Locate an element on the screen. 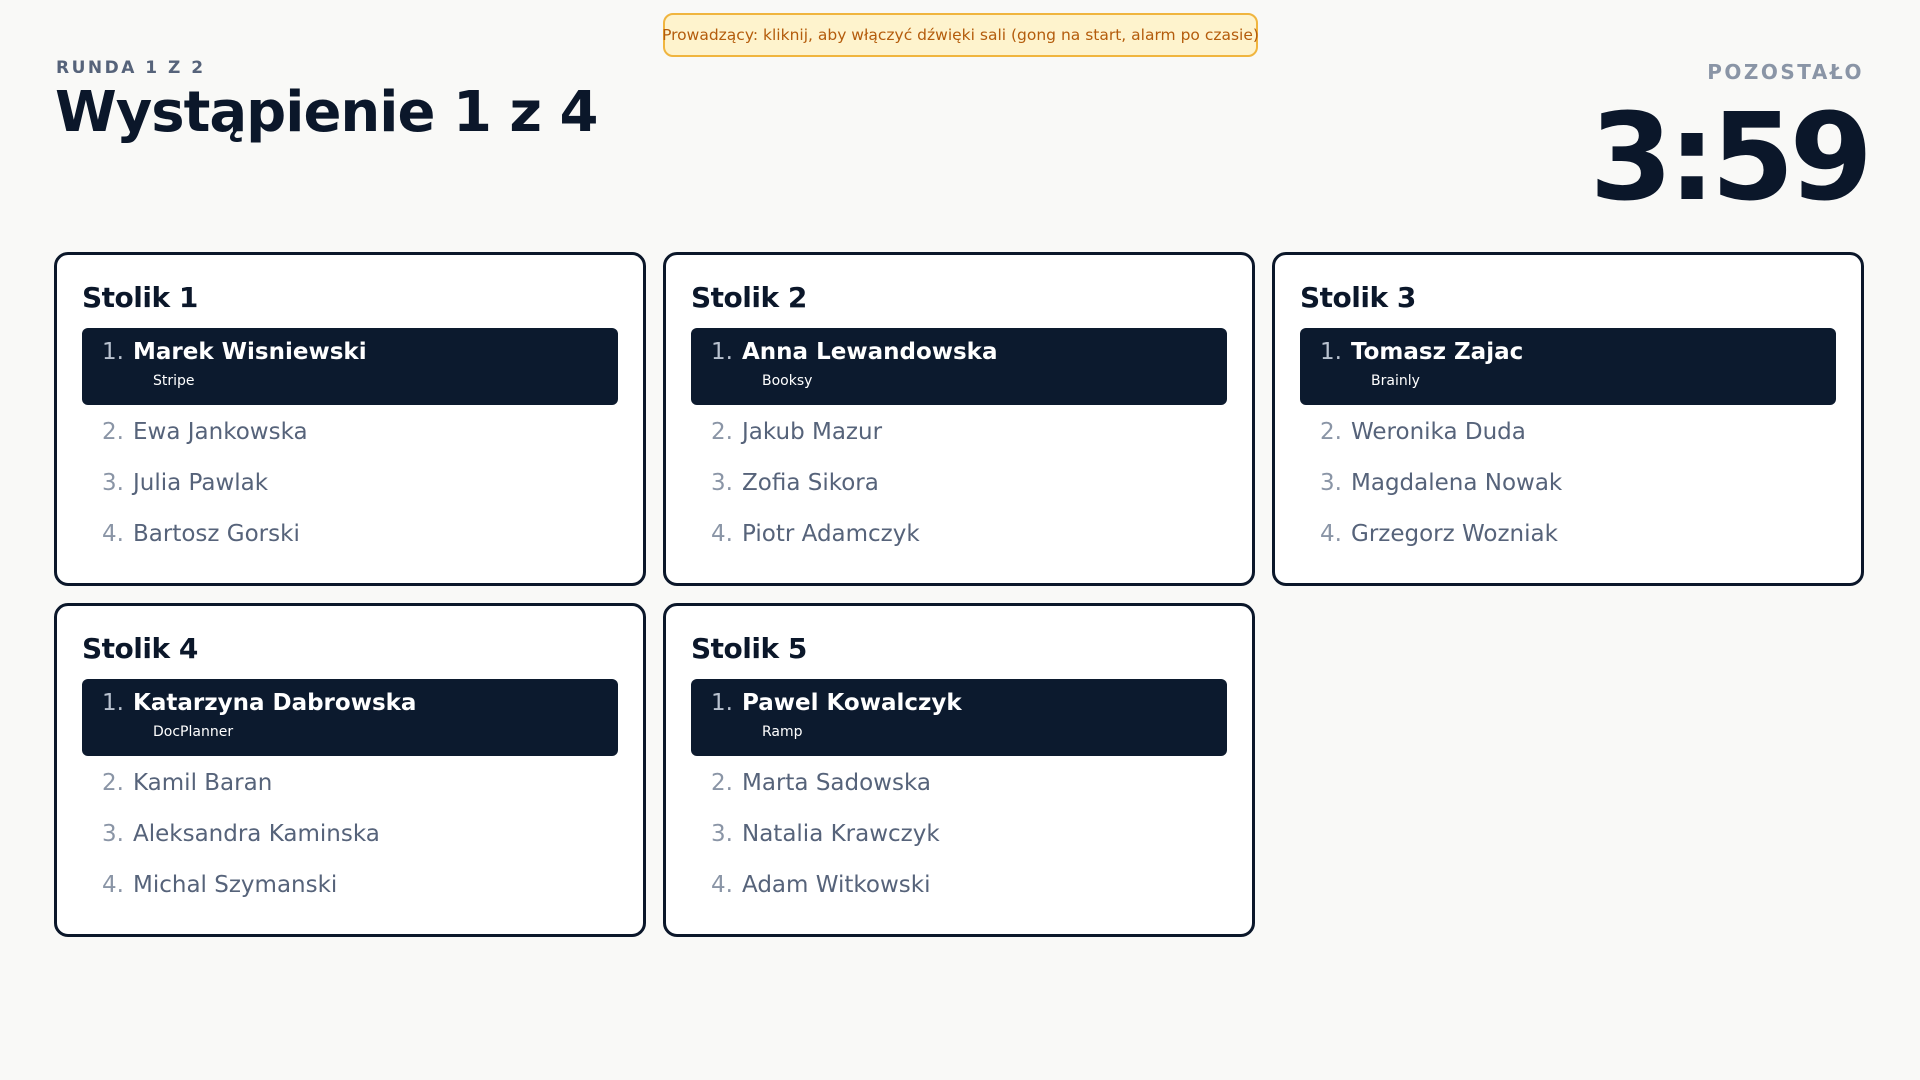 This screenshot has height=1080, width=1920. list-item: 3. Julia Pawlak is located at coordinates (350, 481).